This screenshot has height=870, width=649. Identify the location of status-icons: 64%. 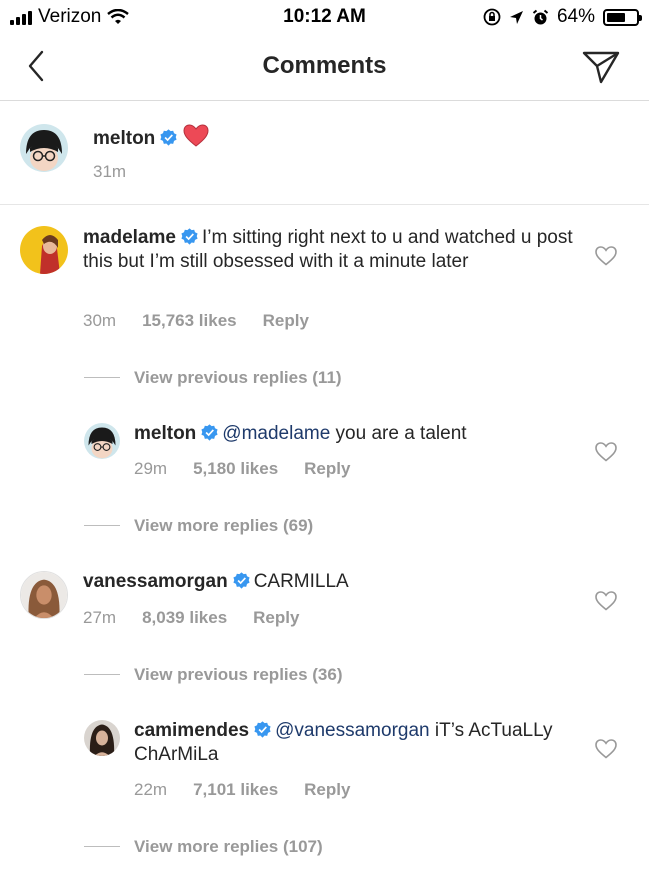
(562, 17).